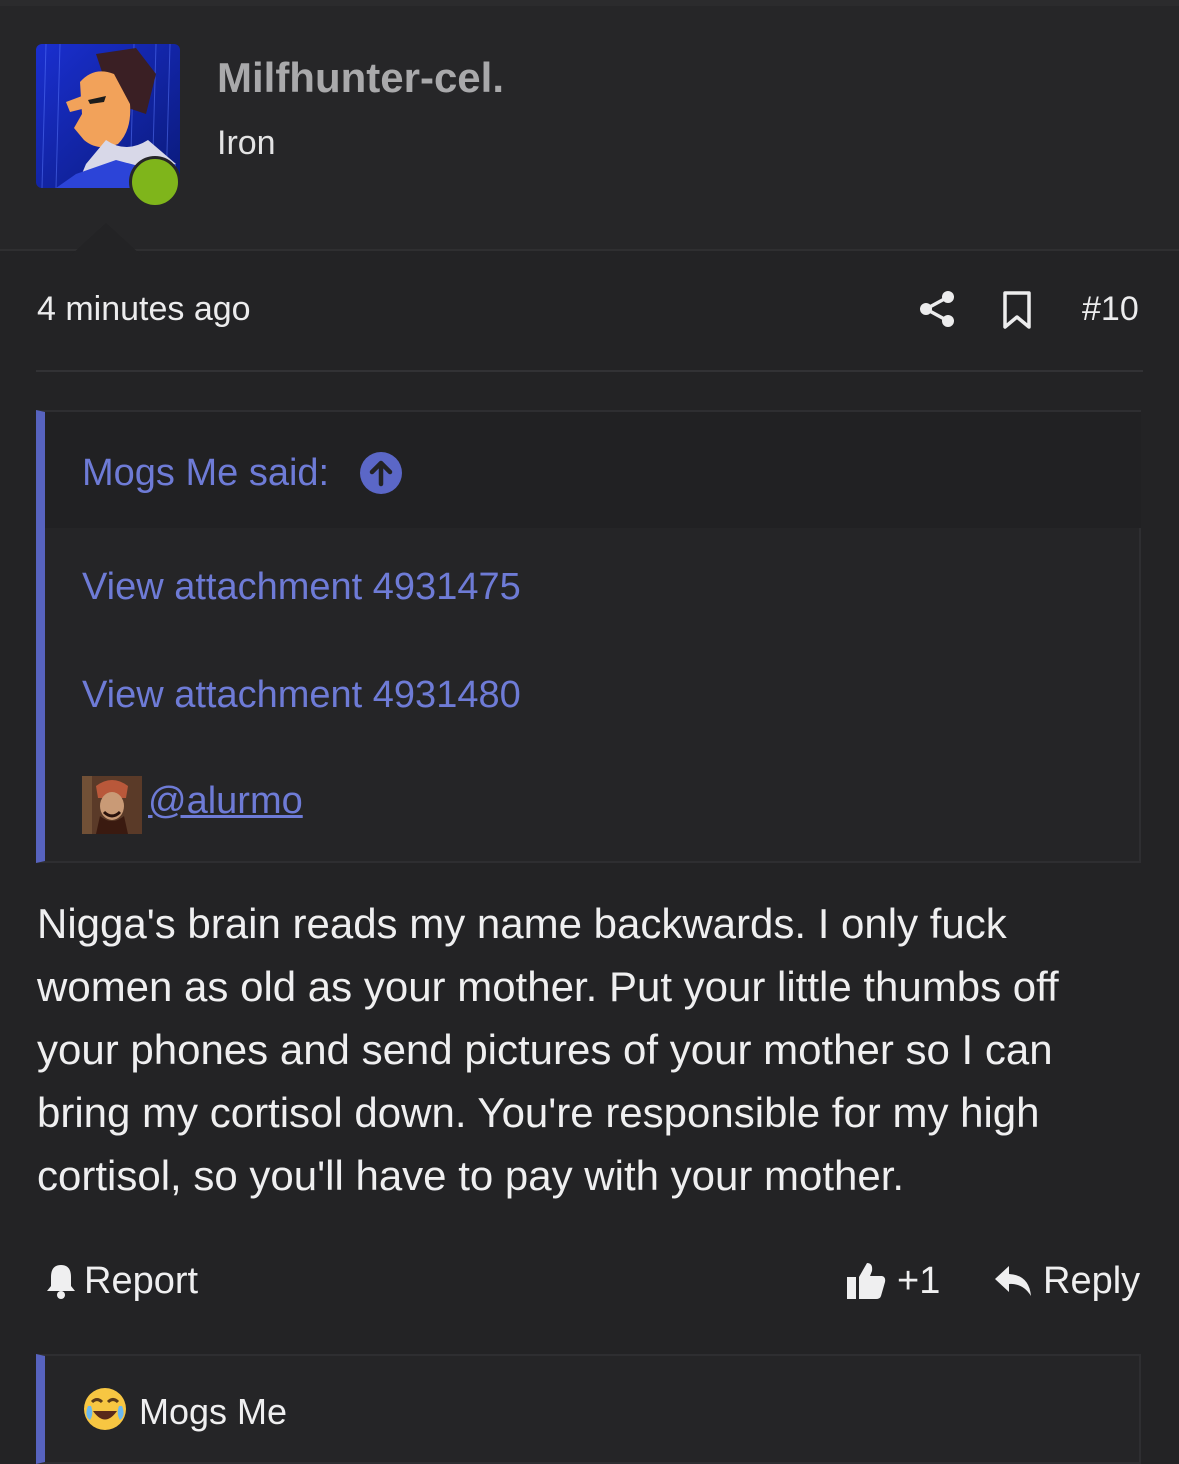  What do you see at coordinates (155, 182) in the screenshot?
I see `online-status-indicator` at bounding box center [155, 182].